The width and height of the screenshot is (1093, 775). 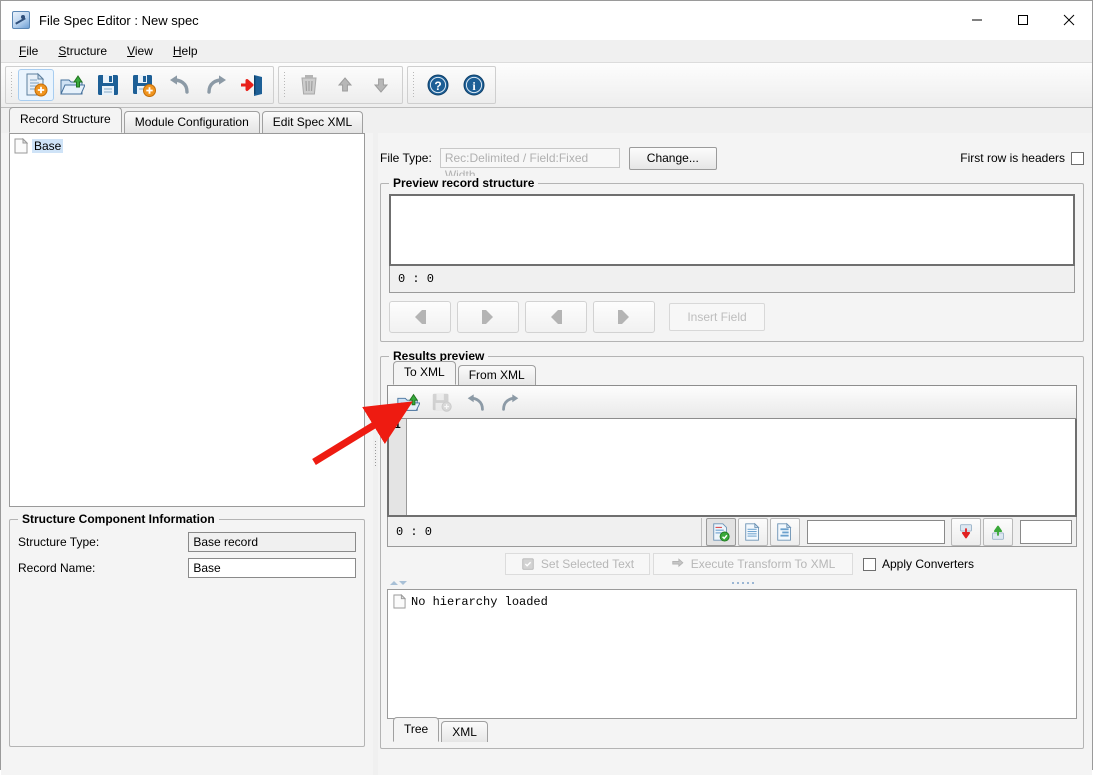 I want to click on new-spec-icon, so click(x=36, y=85).